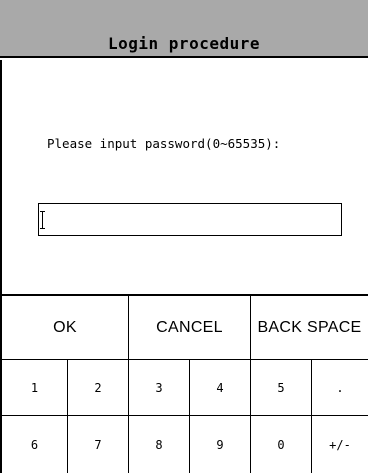 The width and height of the screenshot is (368, 473). What do you see at coordinates (98, 444) in the screenshot?
I see `key-7-button: 7` at bounding box center [98, 444].